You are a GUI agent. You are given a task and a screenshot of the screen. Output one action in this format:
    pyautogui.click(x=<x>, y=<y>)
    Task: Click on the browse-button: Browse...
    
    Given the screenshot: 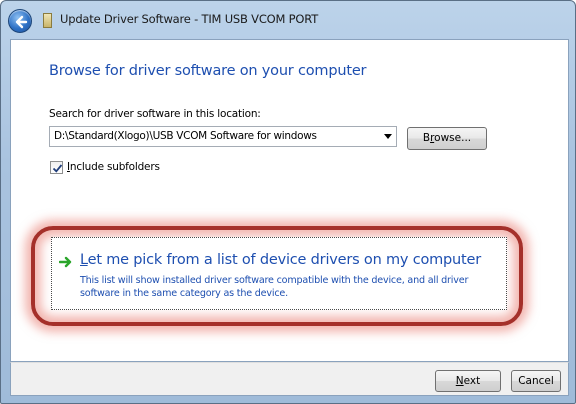 What is the action you would take?
    pyautogui.click(x=447, y=138)
    